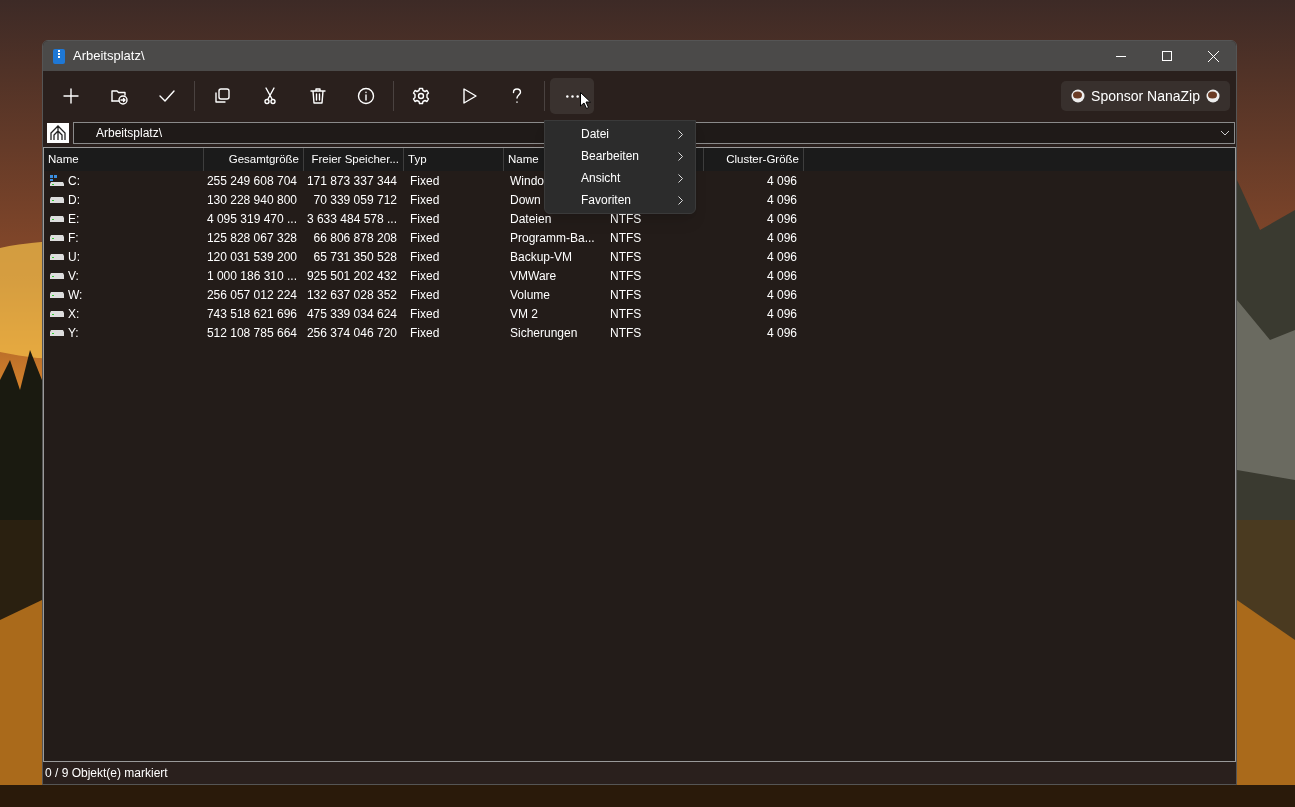  Describe the element at coordinates (525, 200) in the screenshot. I see `table-cell-text: Down` at that location.